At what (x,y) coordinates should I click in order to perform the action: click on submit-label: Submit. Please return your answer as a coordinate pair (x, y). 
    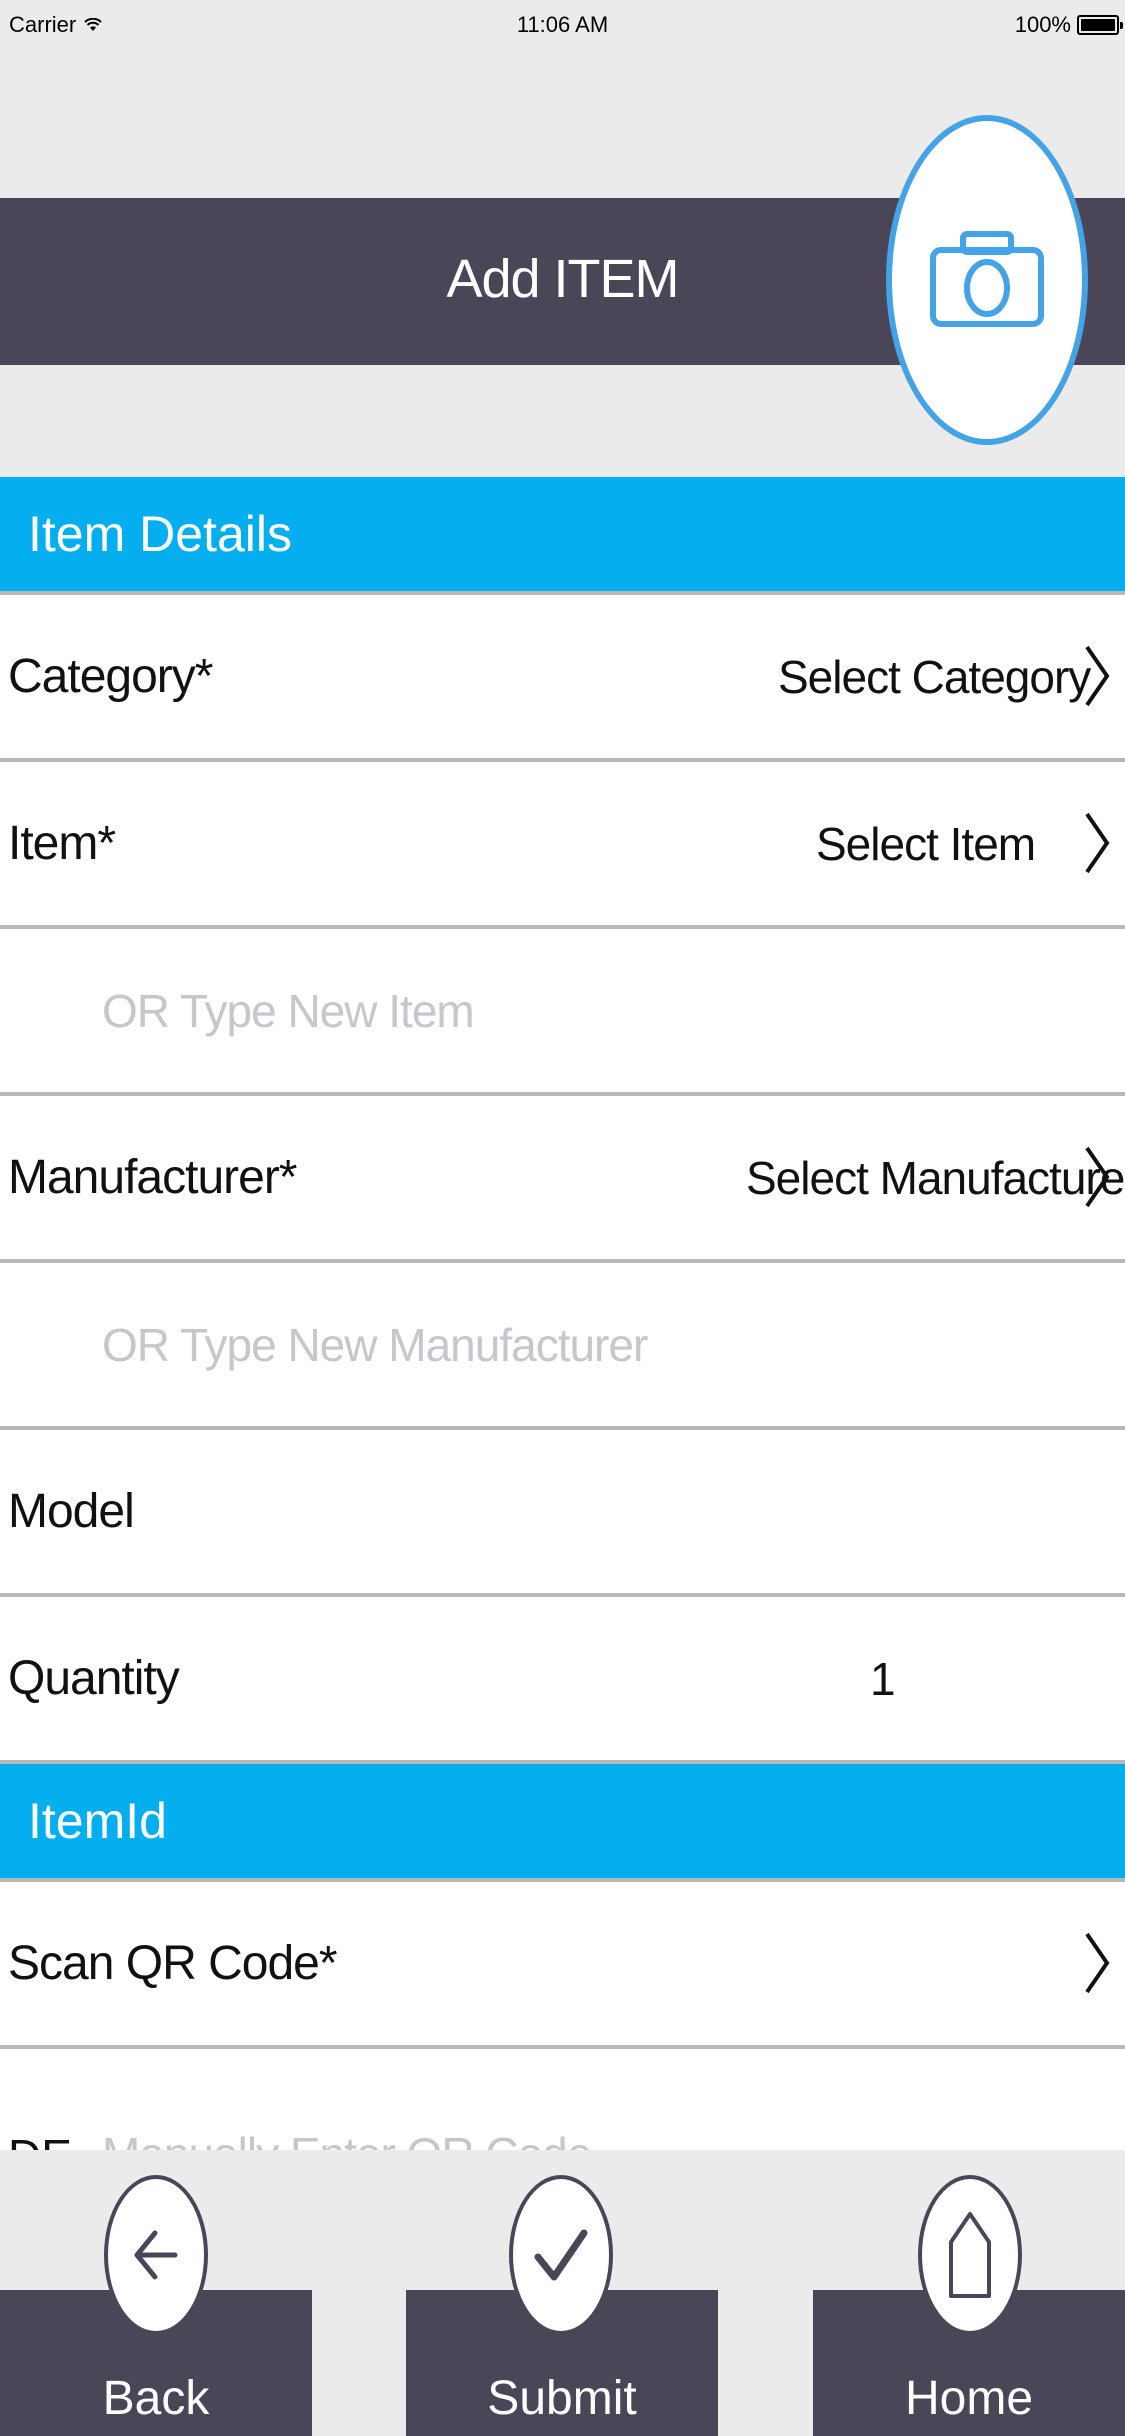
    Looking at the image, I should click on (562, 2398).